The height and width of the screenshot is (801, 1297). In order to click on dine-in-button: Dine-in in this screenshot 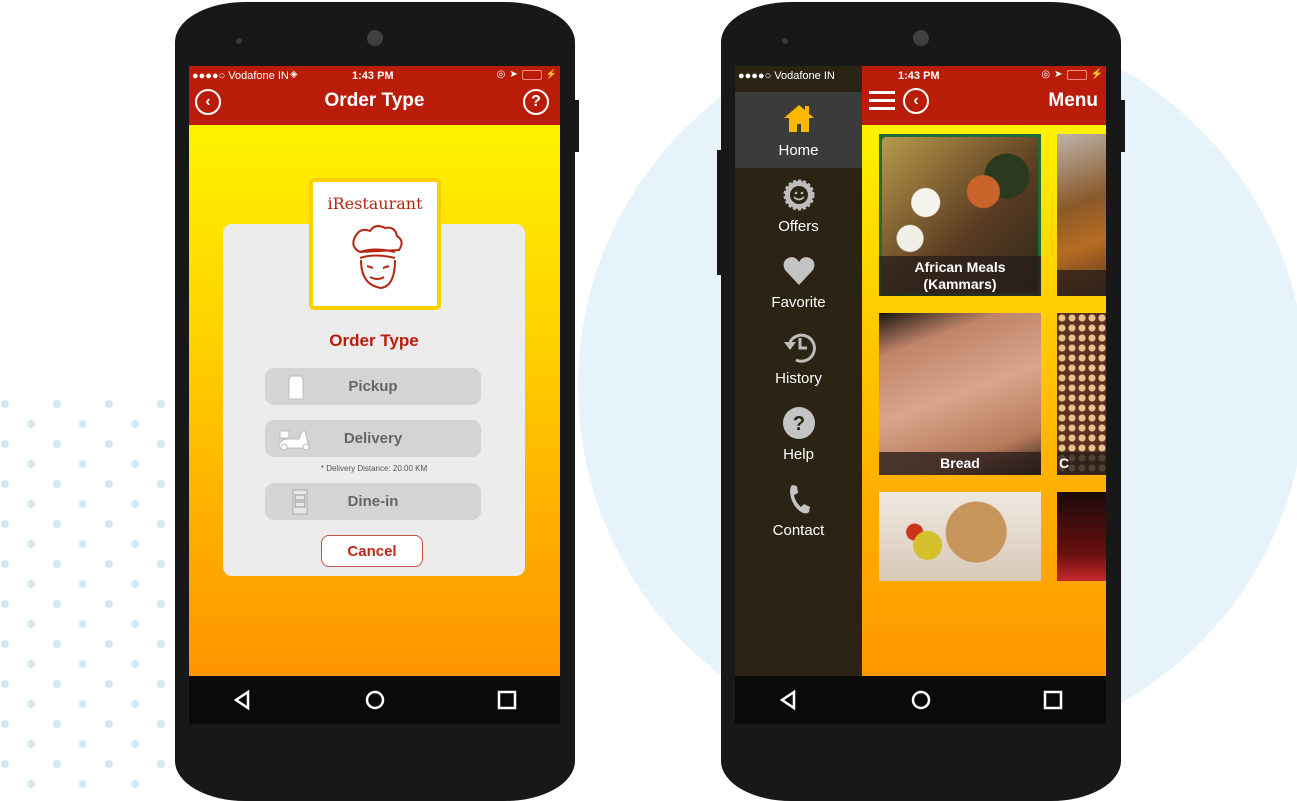, I will do `click(373, 501)`.